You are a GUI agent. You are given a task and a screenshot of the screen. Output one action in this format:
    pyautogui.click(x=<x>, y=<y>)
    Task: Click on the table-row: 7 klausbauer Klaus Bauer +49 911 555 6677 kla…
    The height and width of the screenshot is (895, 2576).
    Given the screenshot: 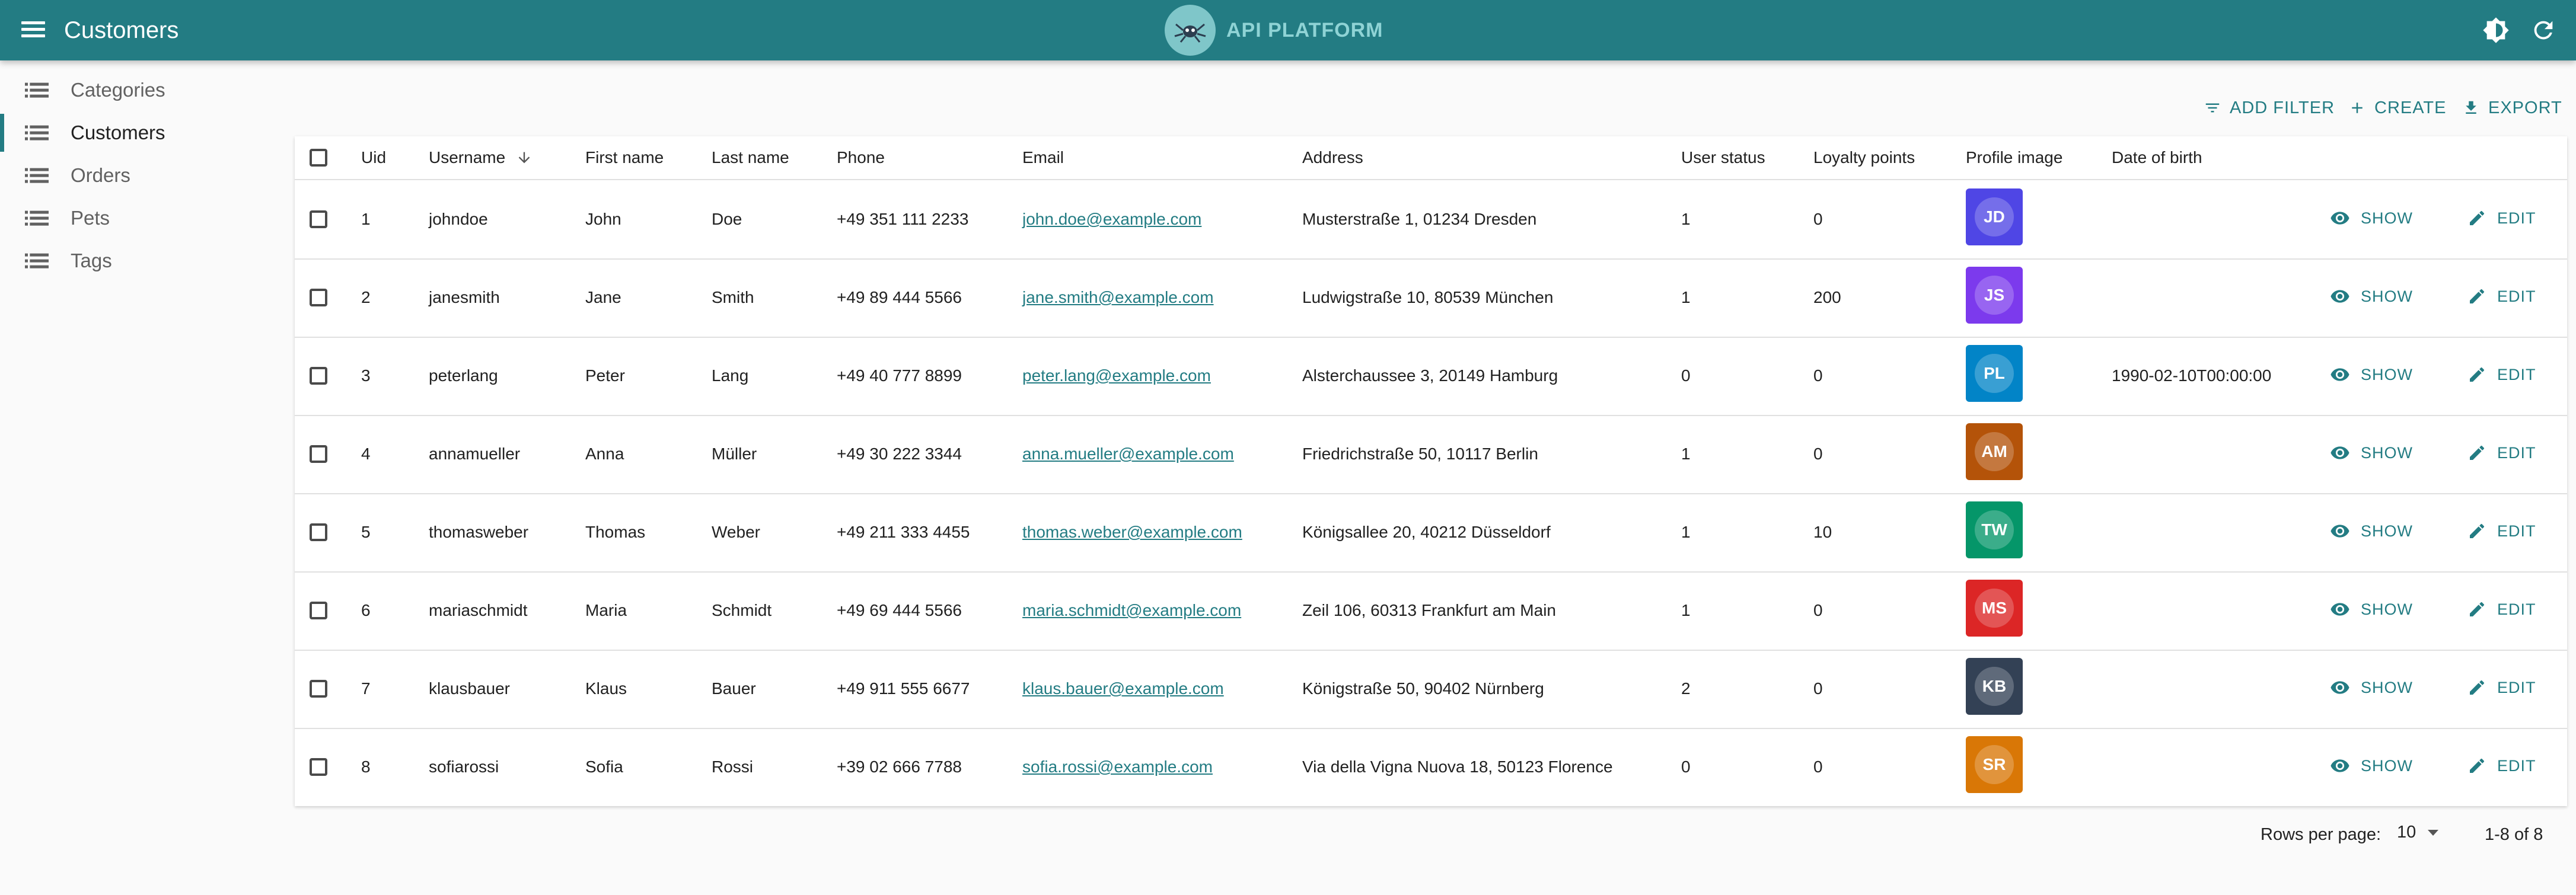 What is the action you would take?
    pyautogui.click(x=1431, y=689)
    